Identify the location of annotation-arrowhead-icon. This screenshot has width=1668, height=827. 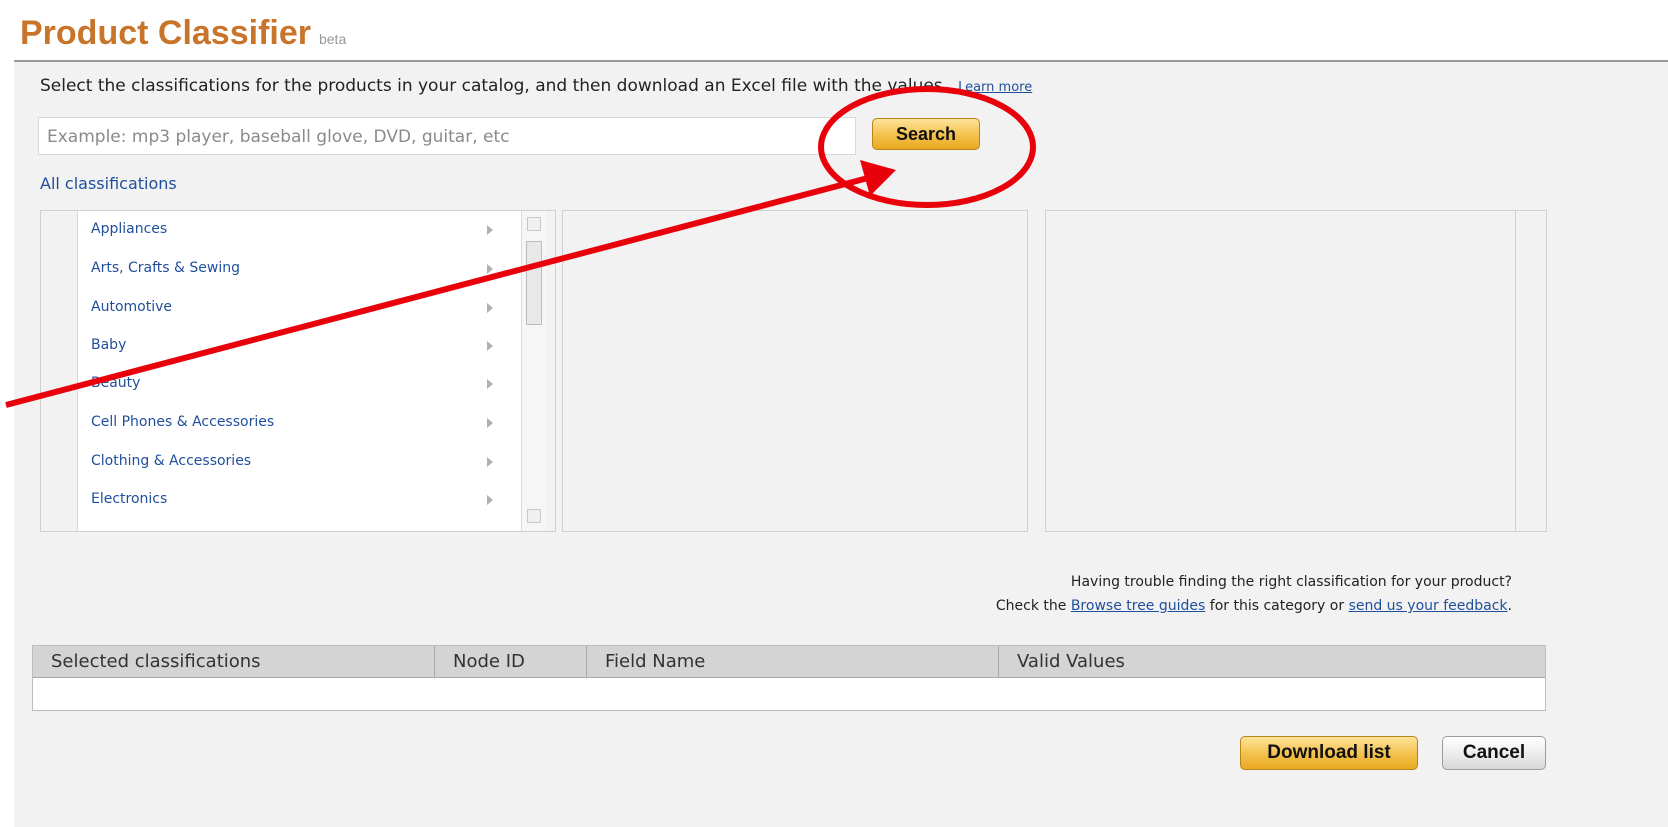
(878, 178).